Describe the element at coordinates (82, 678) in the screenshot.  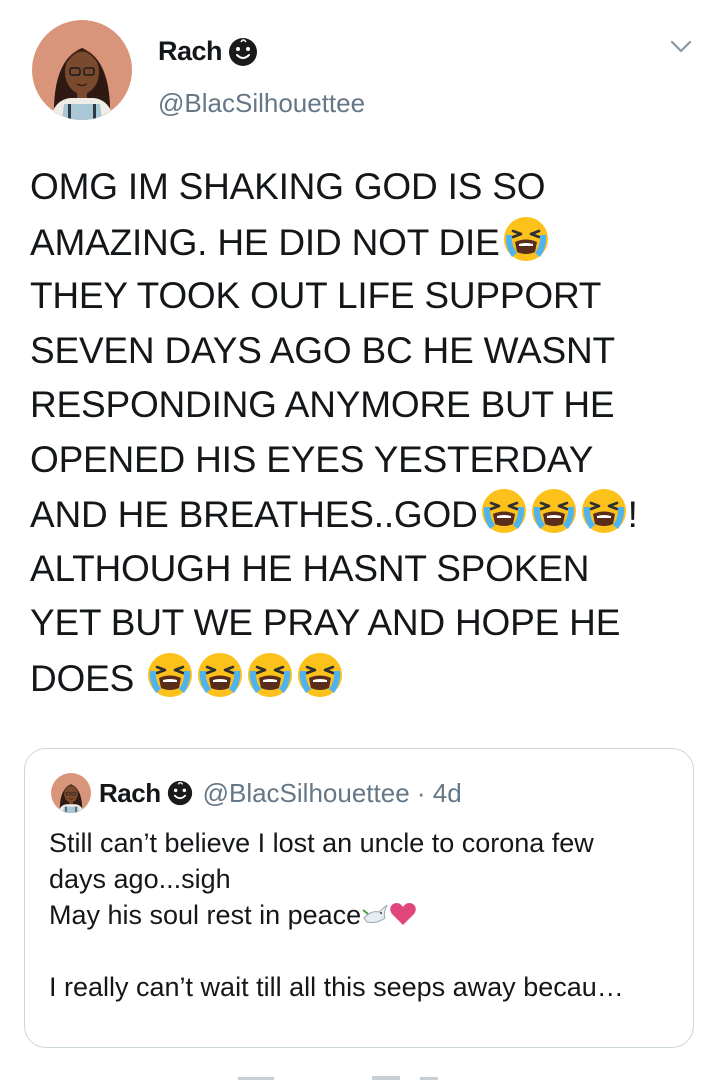
I see `tweet-line: DOES` at that location.